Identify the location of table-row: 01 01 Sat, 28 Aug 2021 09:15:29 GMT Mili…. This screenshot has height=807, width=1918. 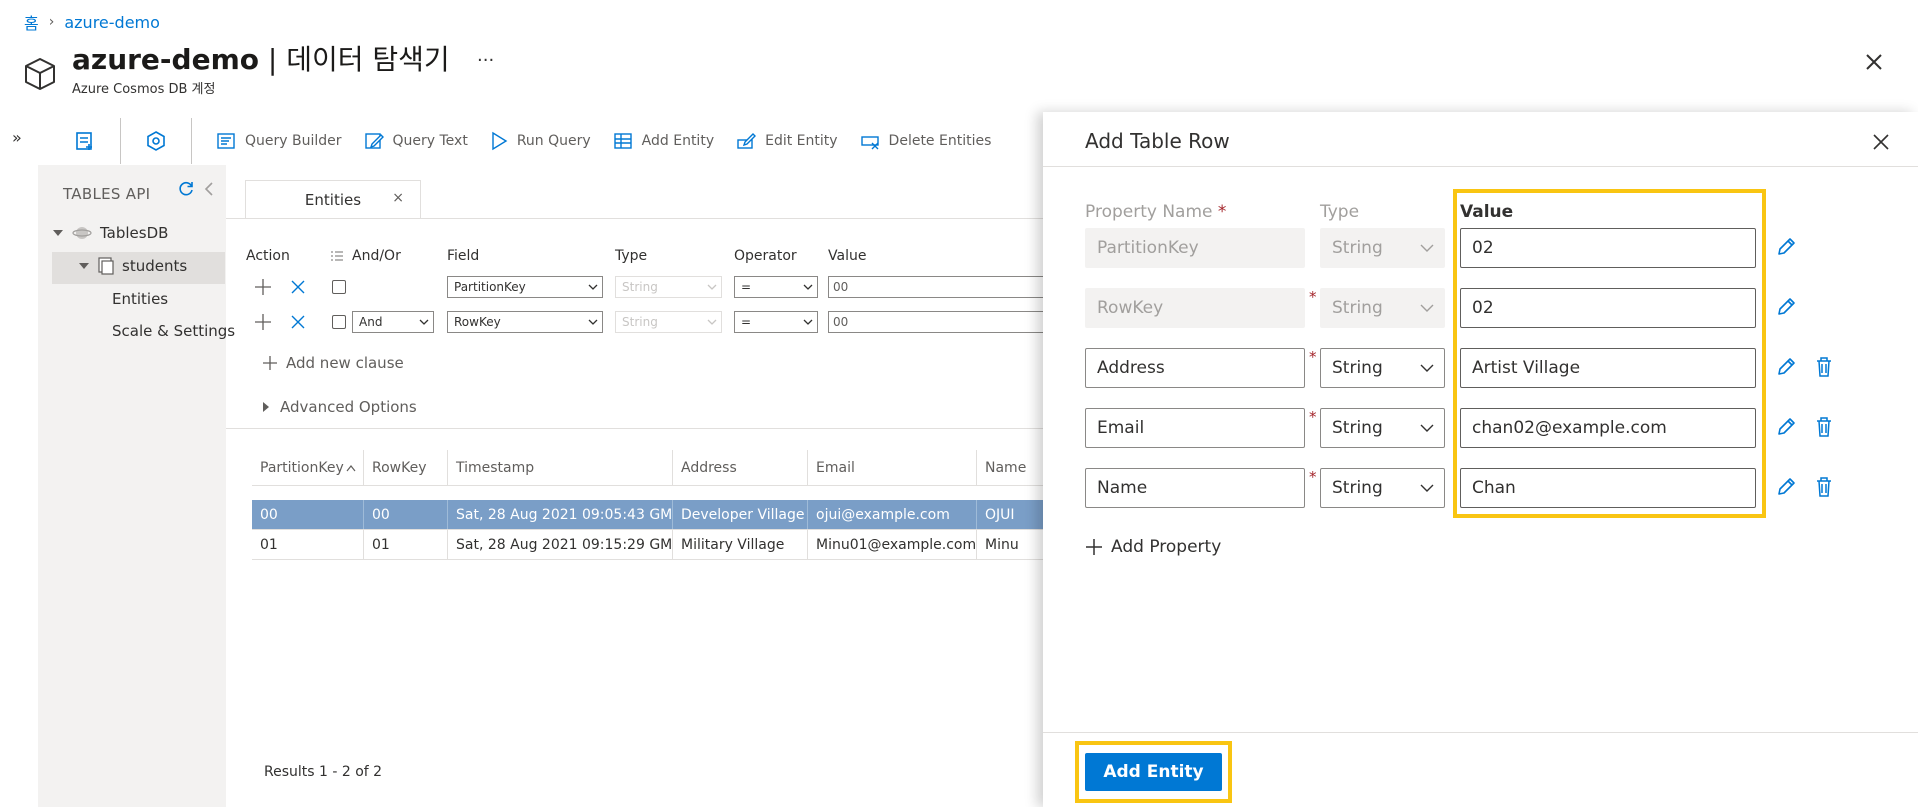
(648, 545).